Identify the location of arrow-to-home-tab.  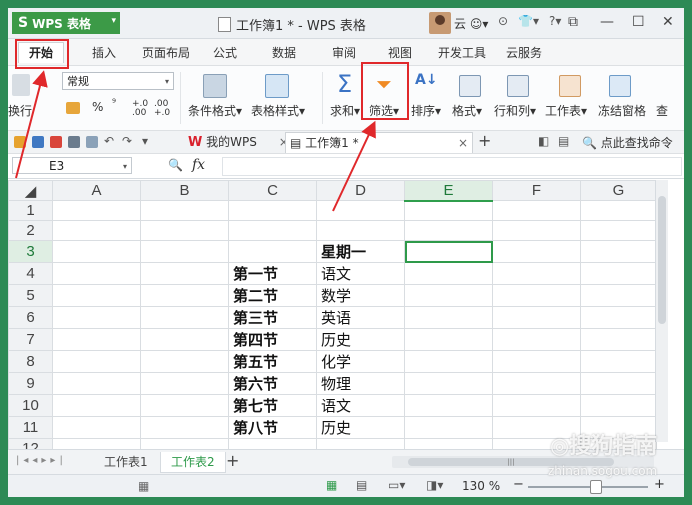
(31, 124).